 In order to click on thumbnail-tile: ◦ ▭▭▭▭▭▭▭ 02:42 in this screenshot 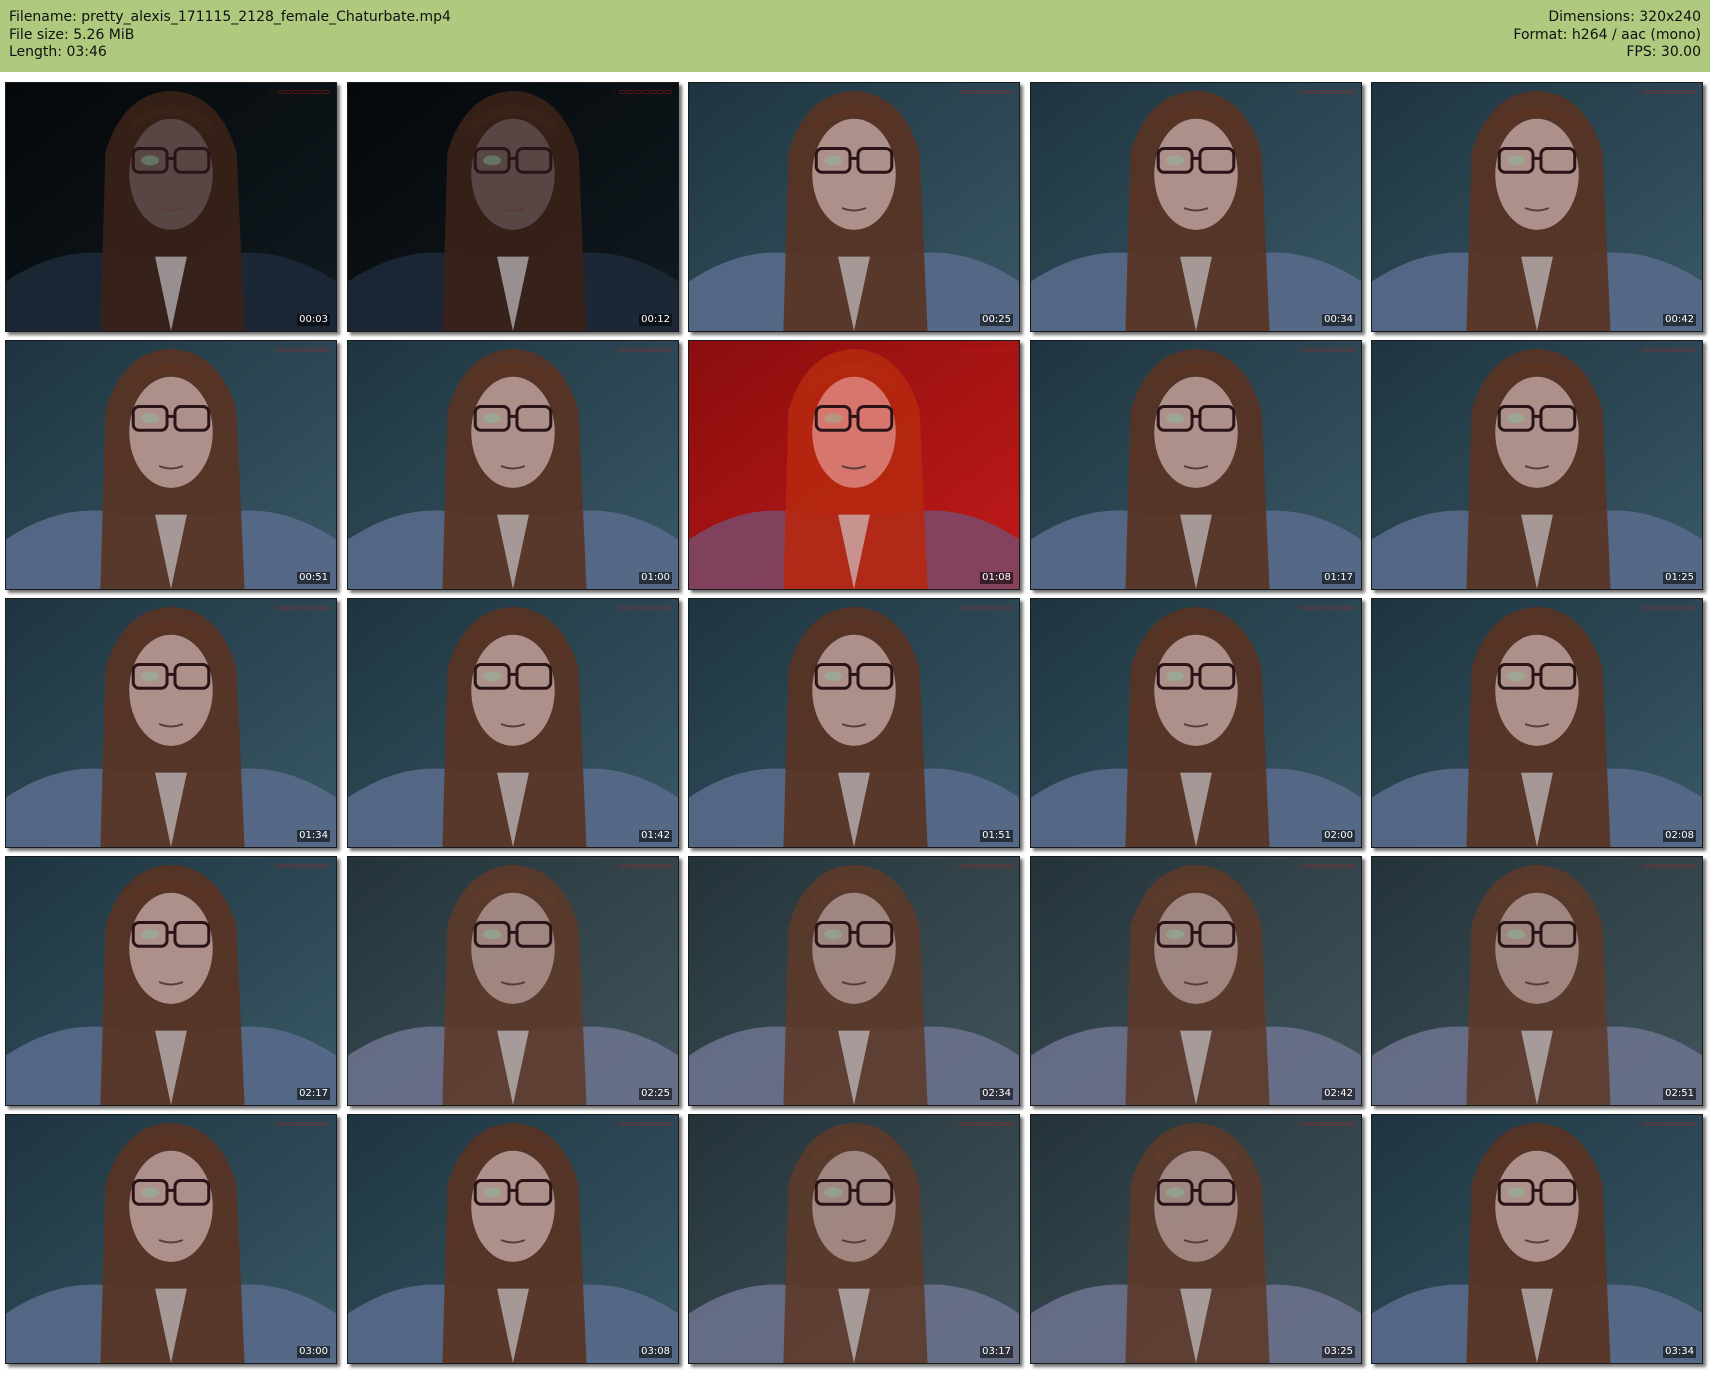, I will do `click(1196, 981)`.